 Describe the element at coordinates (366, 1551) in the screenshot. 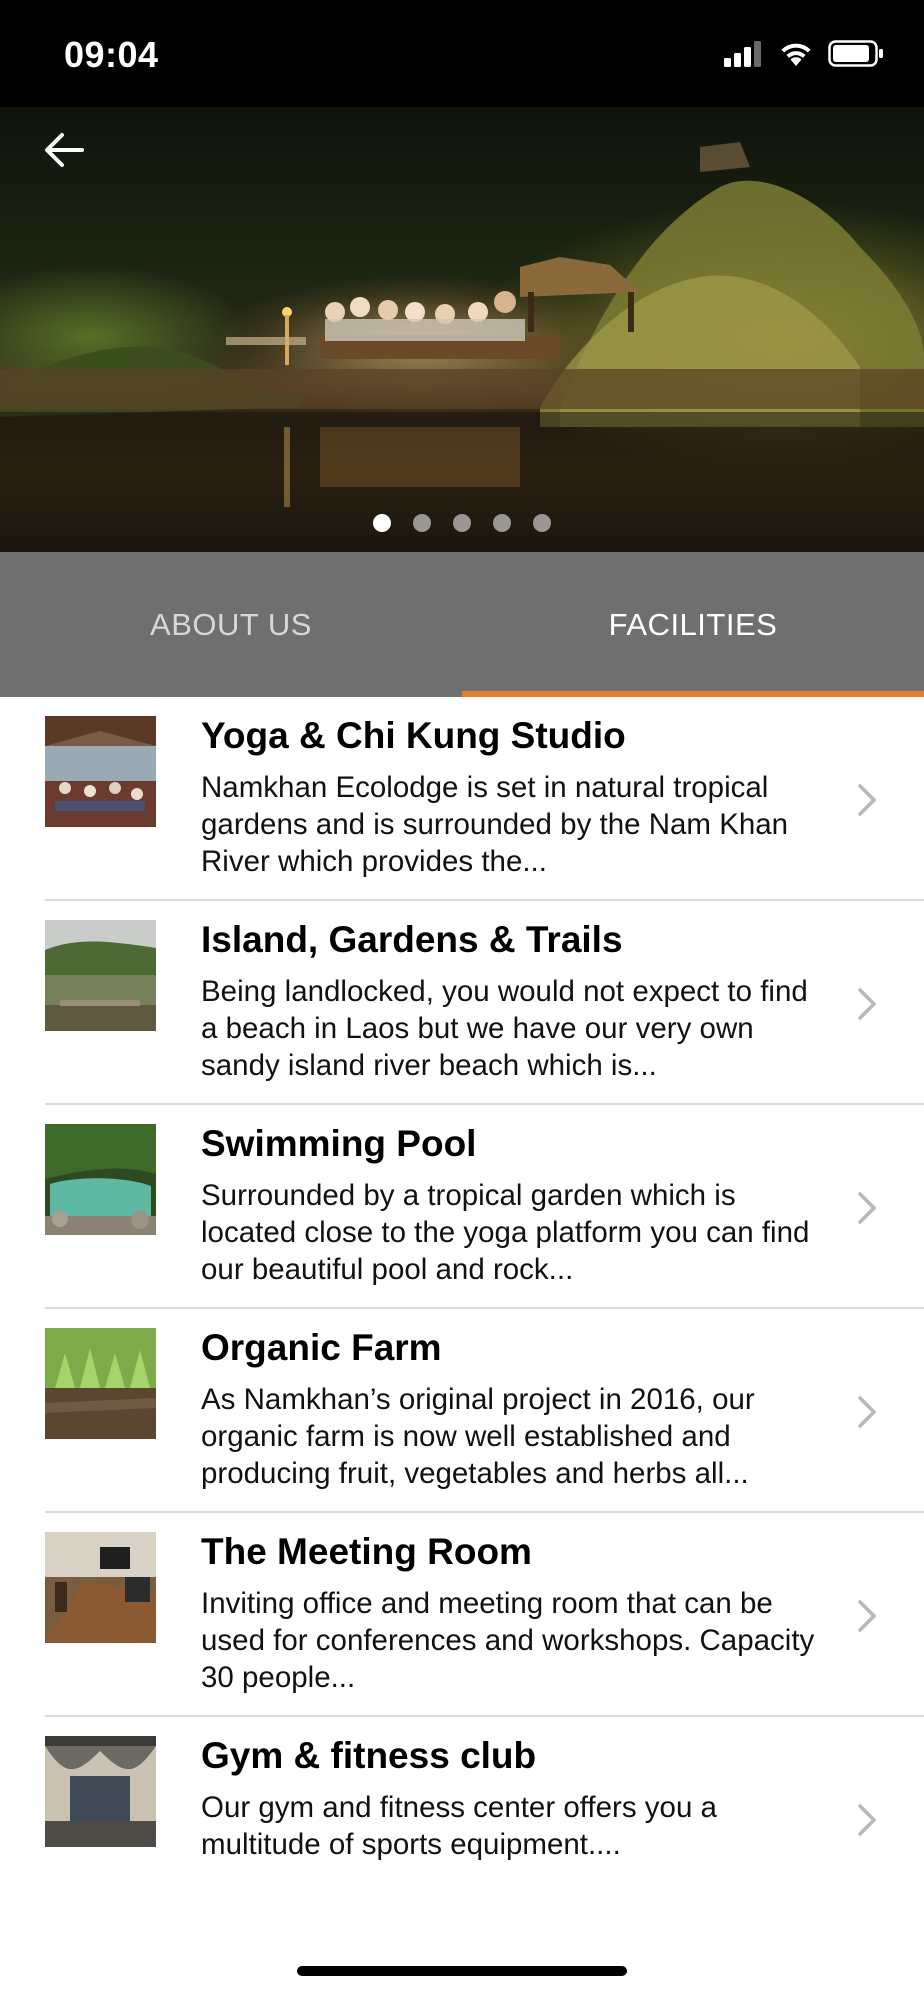

I see `facility-title: The Meeting Room` at that location.